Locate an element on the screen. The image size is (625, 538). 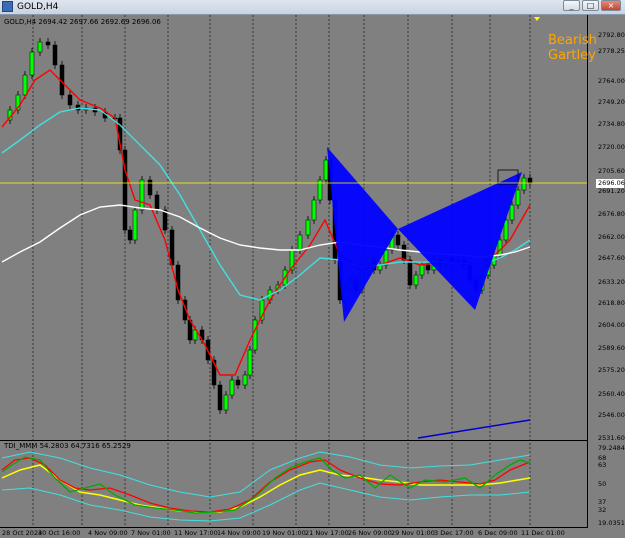
time-tick: 21 Nov 17:00 is located at coordinates (327, 533).